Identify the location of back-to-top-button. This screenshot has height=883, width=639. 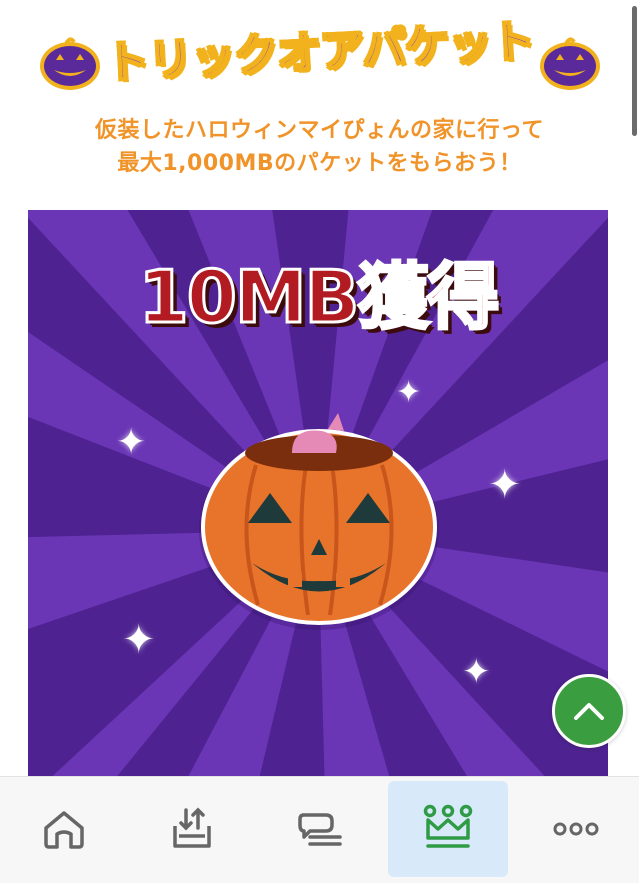
(589, 711).